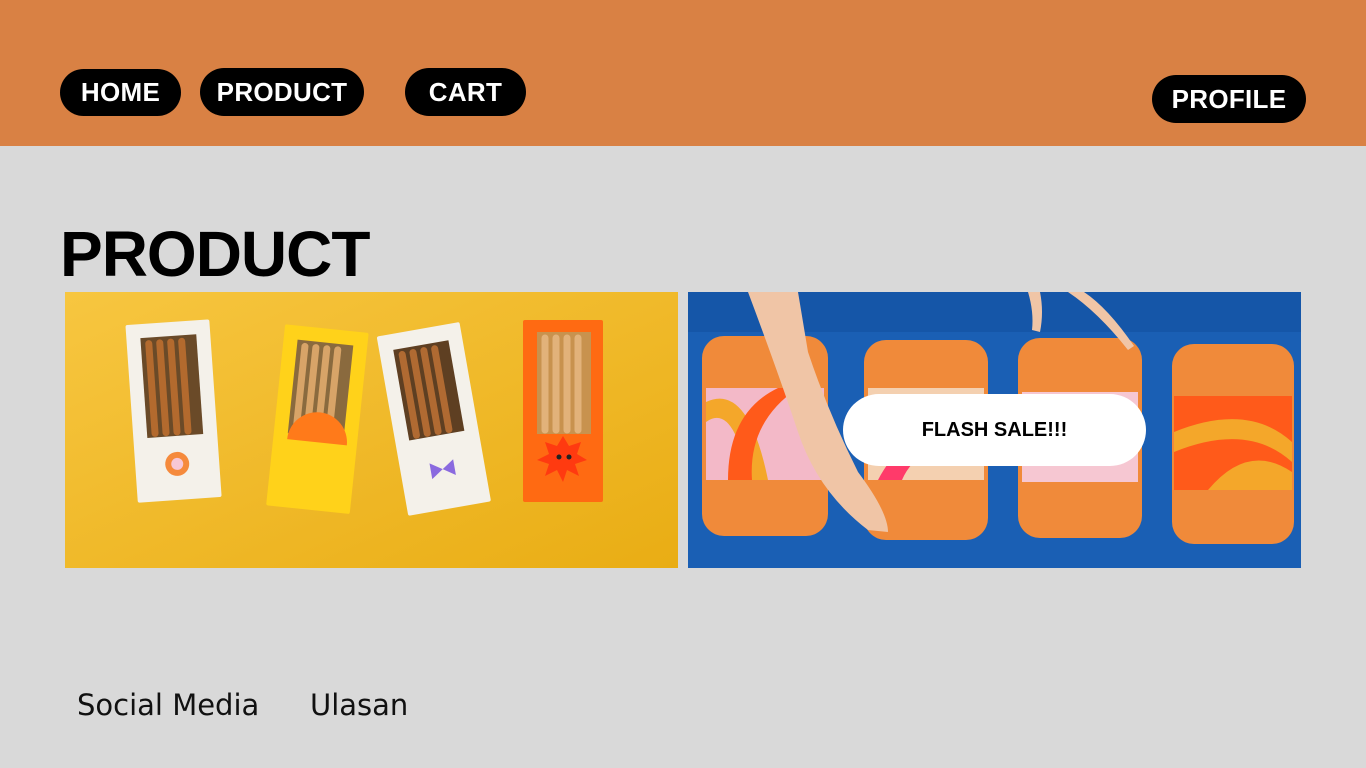 This screenshot has width=1366, height=768. What do you see at coordinates (1229, 99) in the screenshot?
I see `nav-profile-button: PROFILE` at bounding box center [1229, 99].